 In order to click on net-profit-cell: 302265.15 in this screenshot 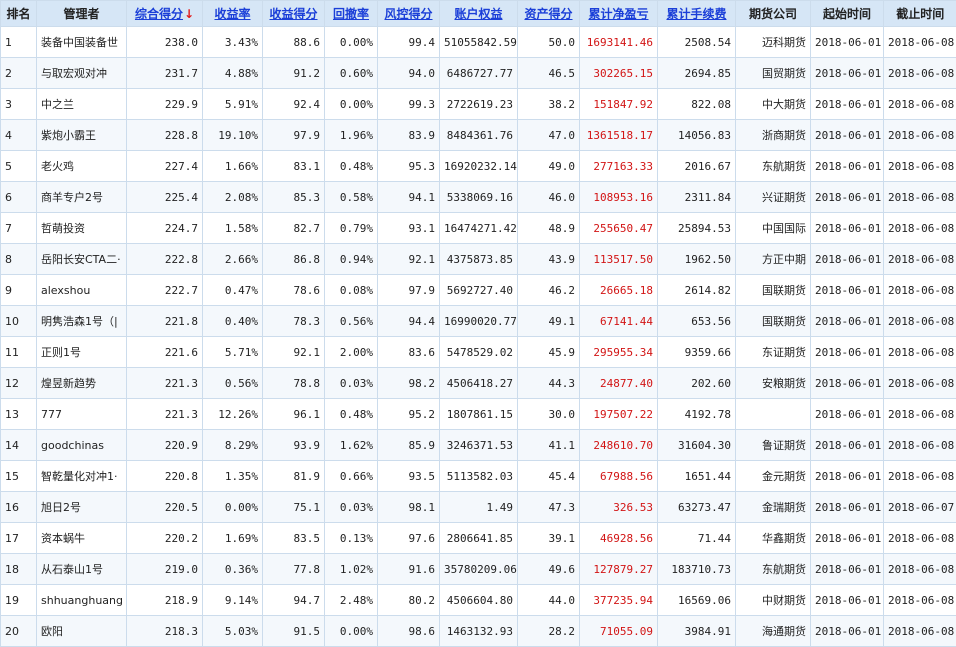, I will do `click(619, 73)`.